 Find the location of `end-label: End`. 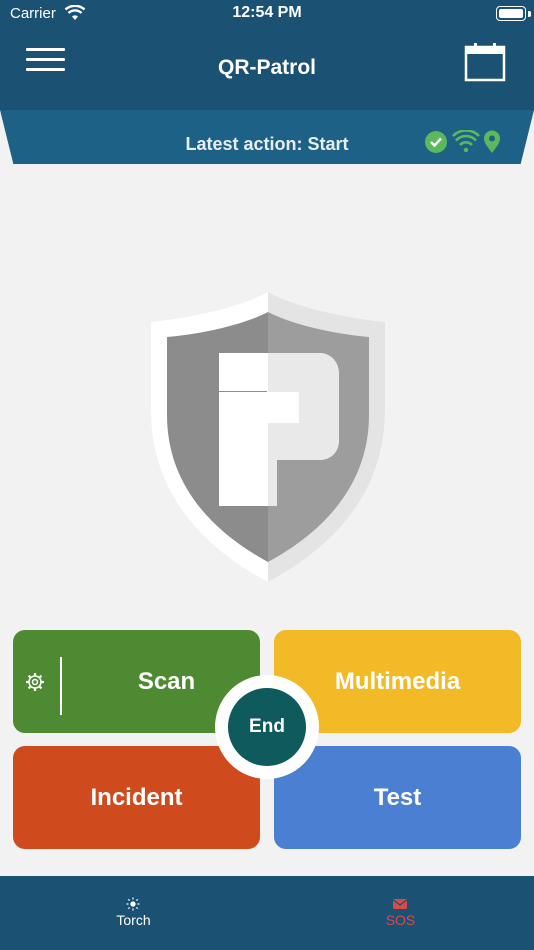

end-label: End is located at coordinates (267, 726).